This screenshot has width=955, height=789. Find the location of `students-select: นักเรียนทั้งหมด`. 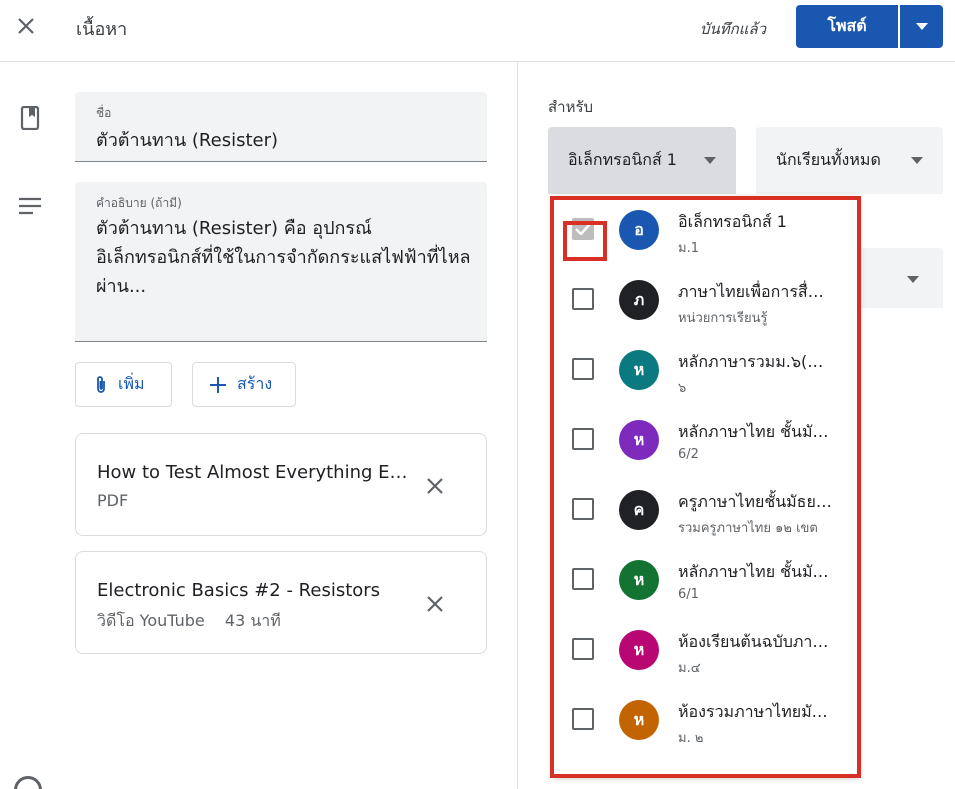

students-select: นักเรียนทั้งหมด is located at coordinates (849, 160).